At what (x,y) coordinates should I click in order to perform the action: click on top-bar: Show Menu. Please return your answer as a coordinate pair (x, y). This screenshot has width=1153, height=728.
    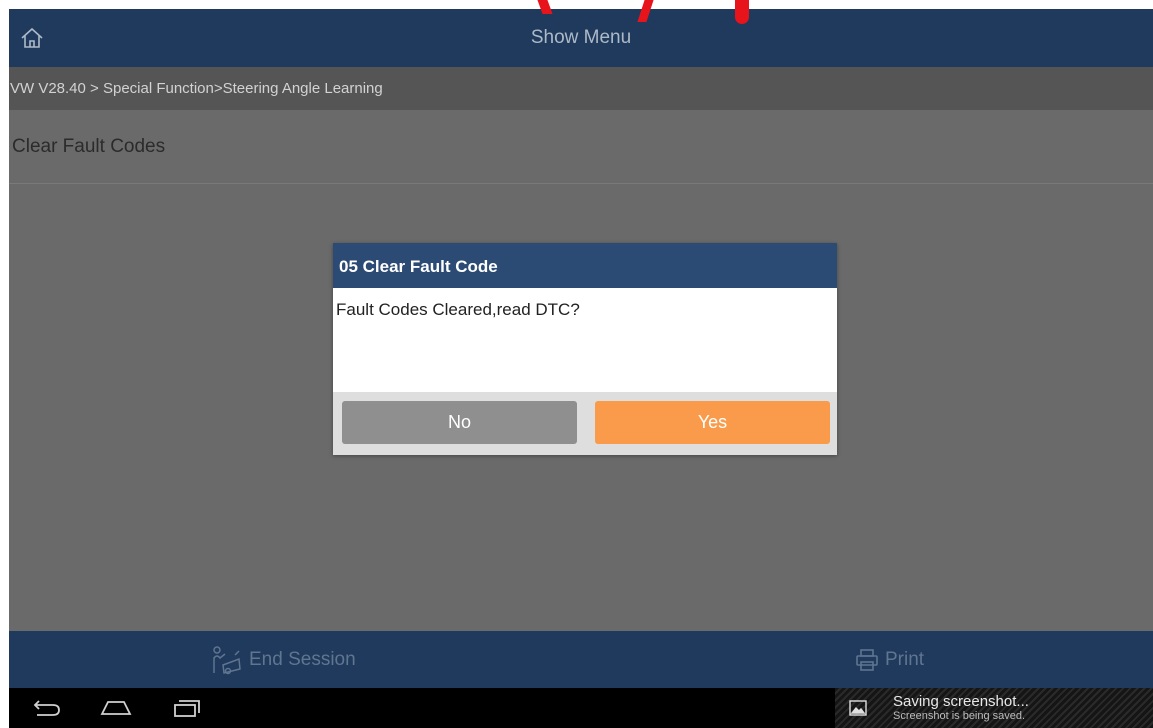
    Looking at the image, I should click on (581, 38).